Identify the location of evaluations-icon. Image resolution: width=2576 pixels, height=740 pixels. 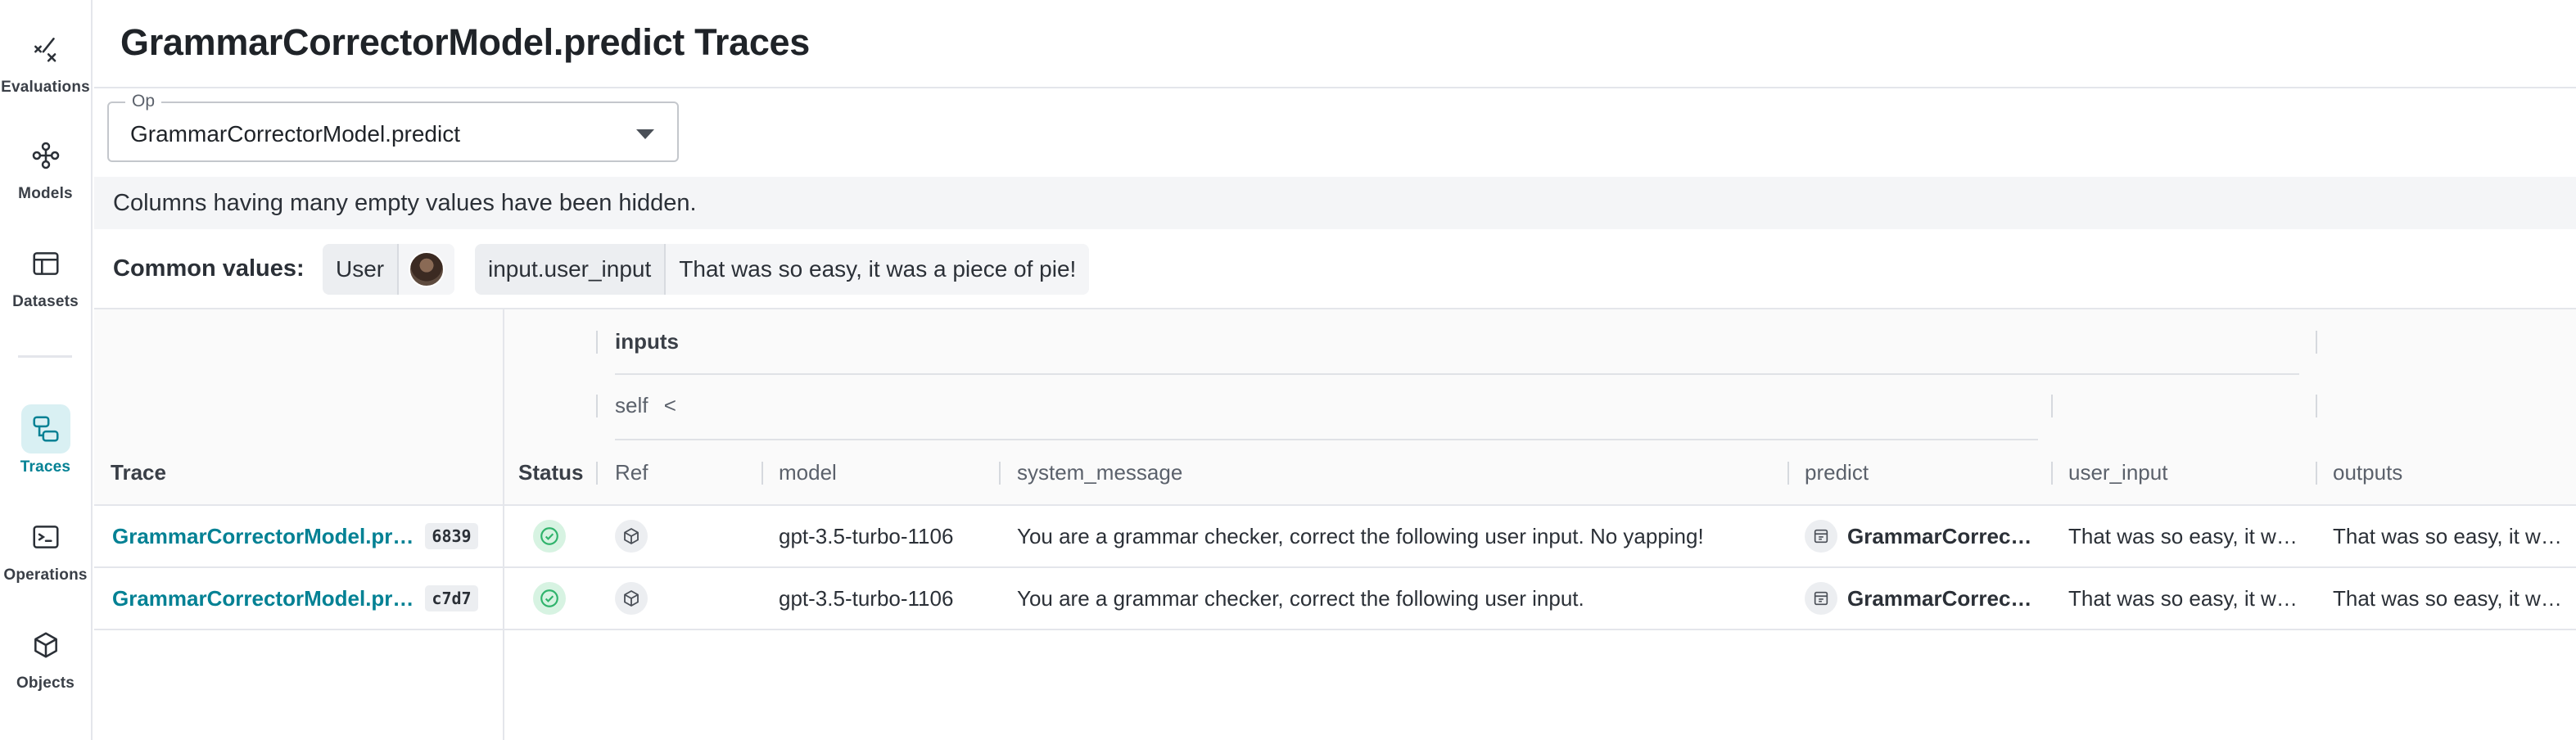
(45, 49).